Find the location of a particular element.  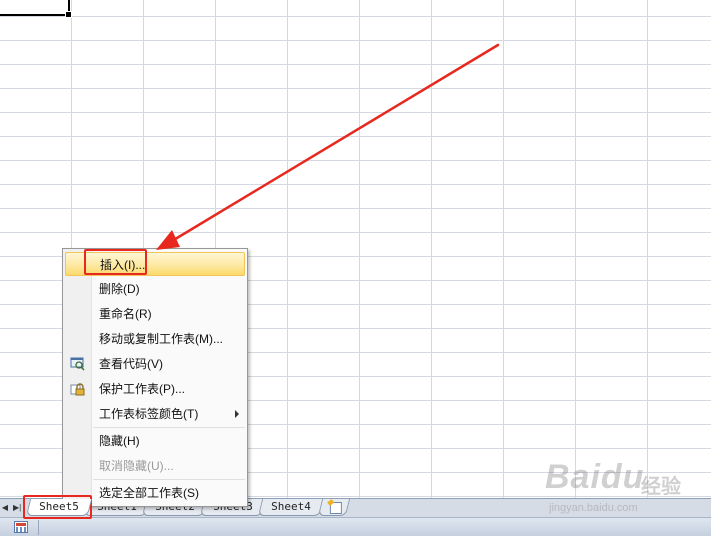

scroll-last-sheet-icon: ▶| is located at coordinates (17, 508).